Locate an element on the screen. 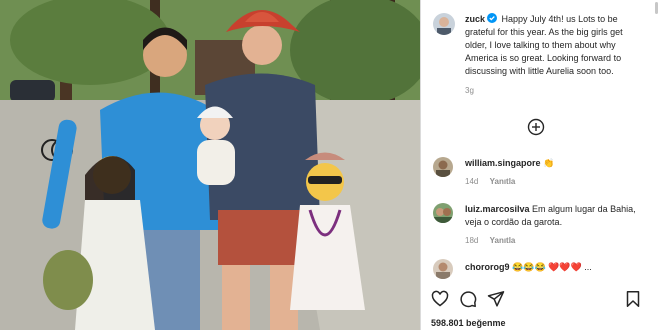 Image resolution: width=660 pixels, height=330 pixels. likes-count: 598.801 beğenme is located at coordinates (468, 323).